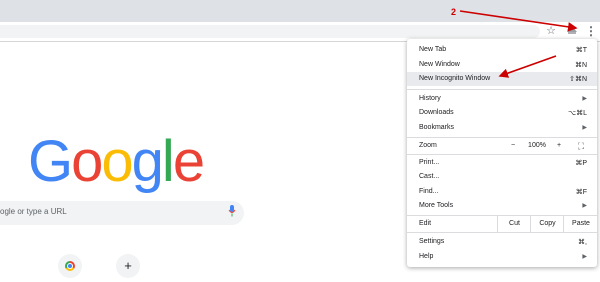 This screenshot has width=600, height=282. What do you see at coordinates (502, 65) in the screenshot?
I see `menu-item-new-window: New Window ⌘N` at bounding box center [502, 65].